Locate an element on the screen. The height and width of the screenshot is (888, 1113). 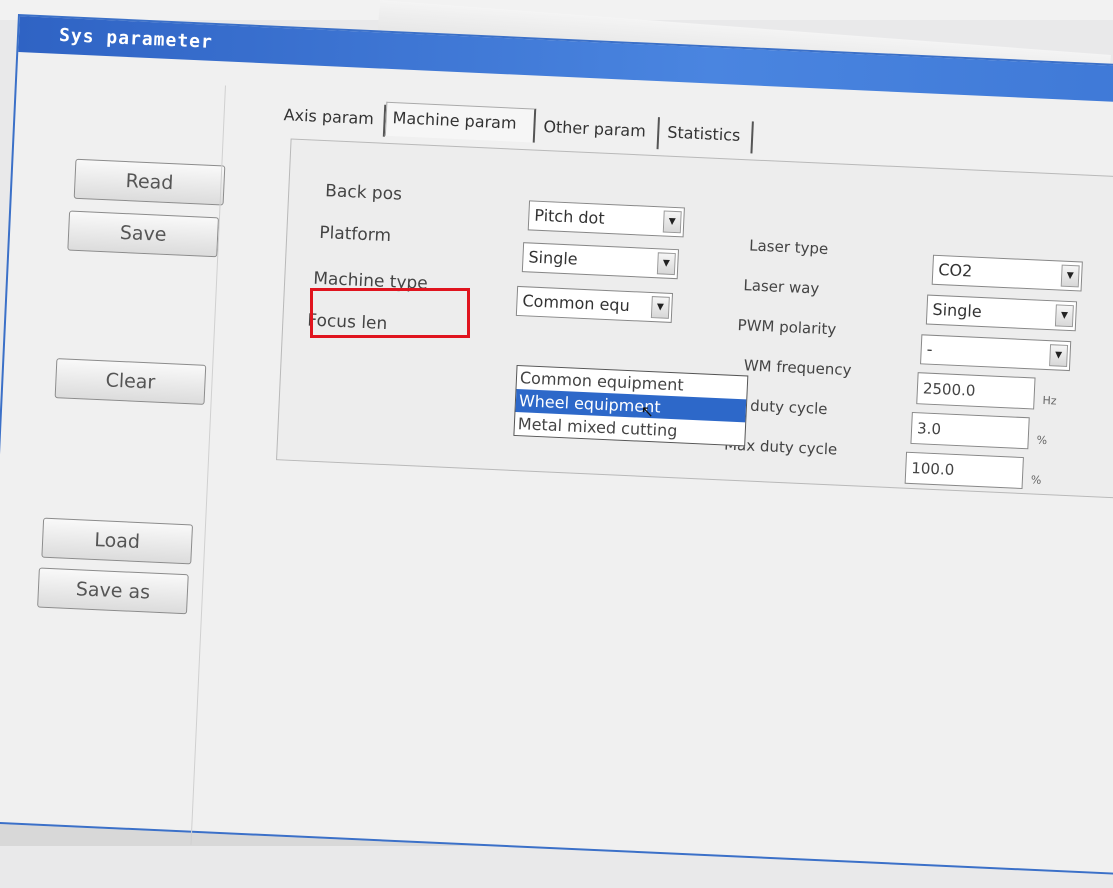
laser-type-label: Laser type is located at coordinates (788, 247).